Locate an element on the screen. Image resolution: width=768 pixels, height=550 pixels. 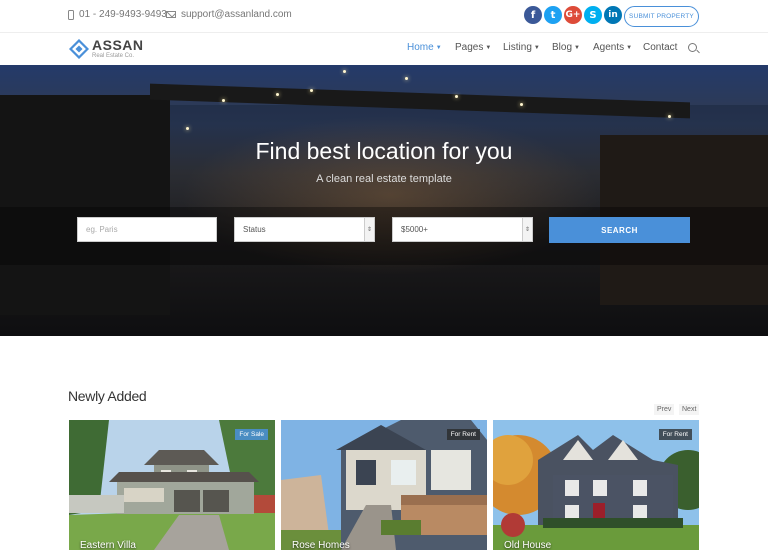
hero-subtitle: A clean real estate template is located at coordinates (384, 179).